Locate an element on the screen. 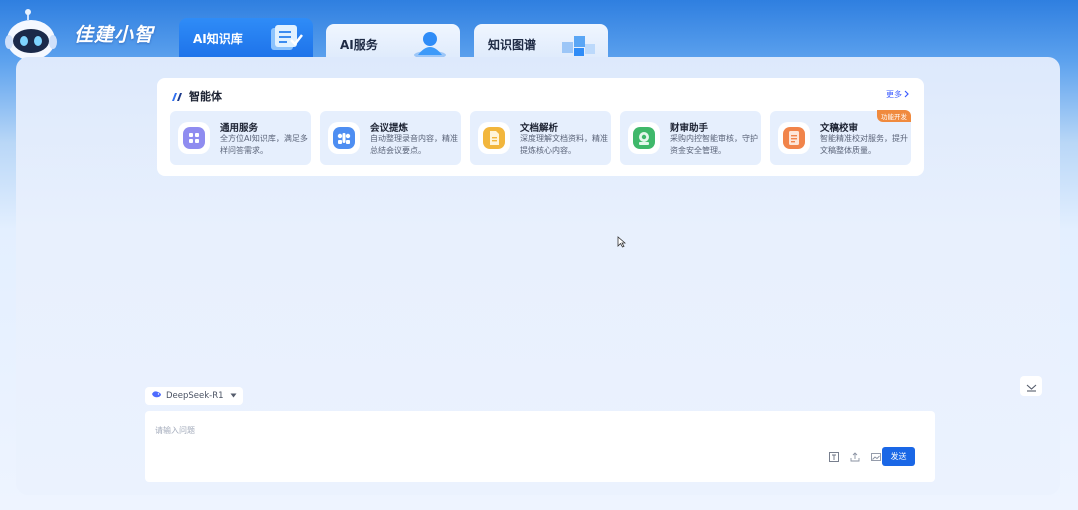 The width and height of the screenshot is (1078, 510). question-input is located at coordinates (475, 445).